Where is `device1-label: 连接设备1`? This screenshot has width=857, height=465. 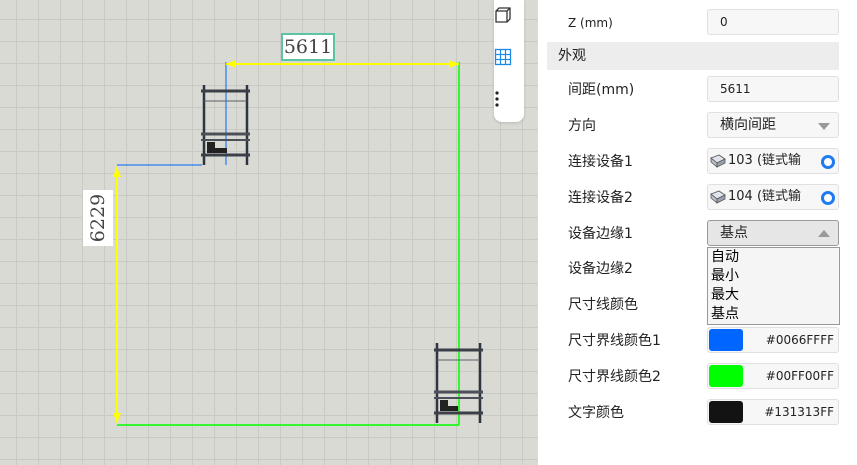 device1-label: 连接设备1 is located at coordinates (600, 162).